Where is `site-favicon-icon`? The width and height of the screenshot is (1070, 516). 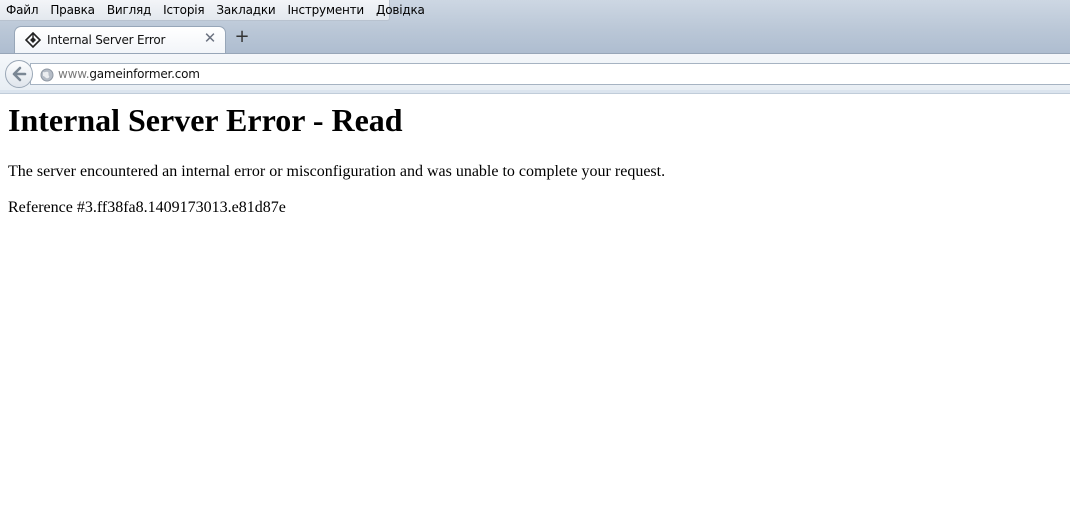 site-favicon-icon is located at coordinates (33, 40).